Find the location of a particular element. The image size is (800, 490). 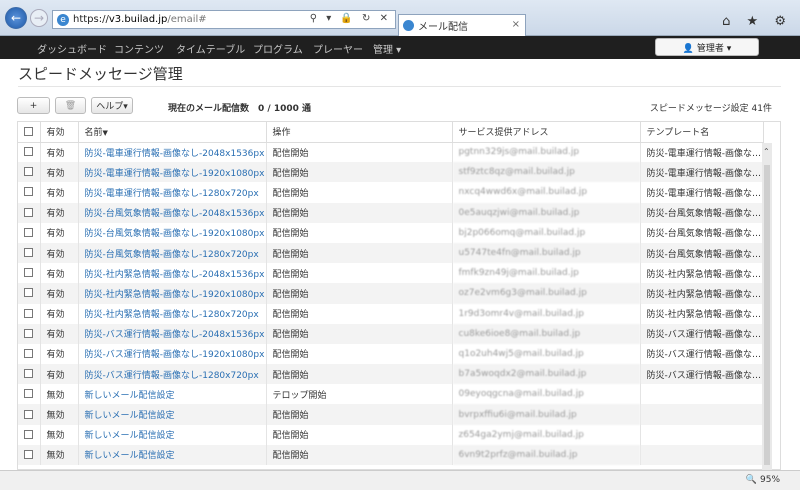

row-service-address: b7a5woqdx2@mail.builad.jp is located at coordinates (546, 374).